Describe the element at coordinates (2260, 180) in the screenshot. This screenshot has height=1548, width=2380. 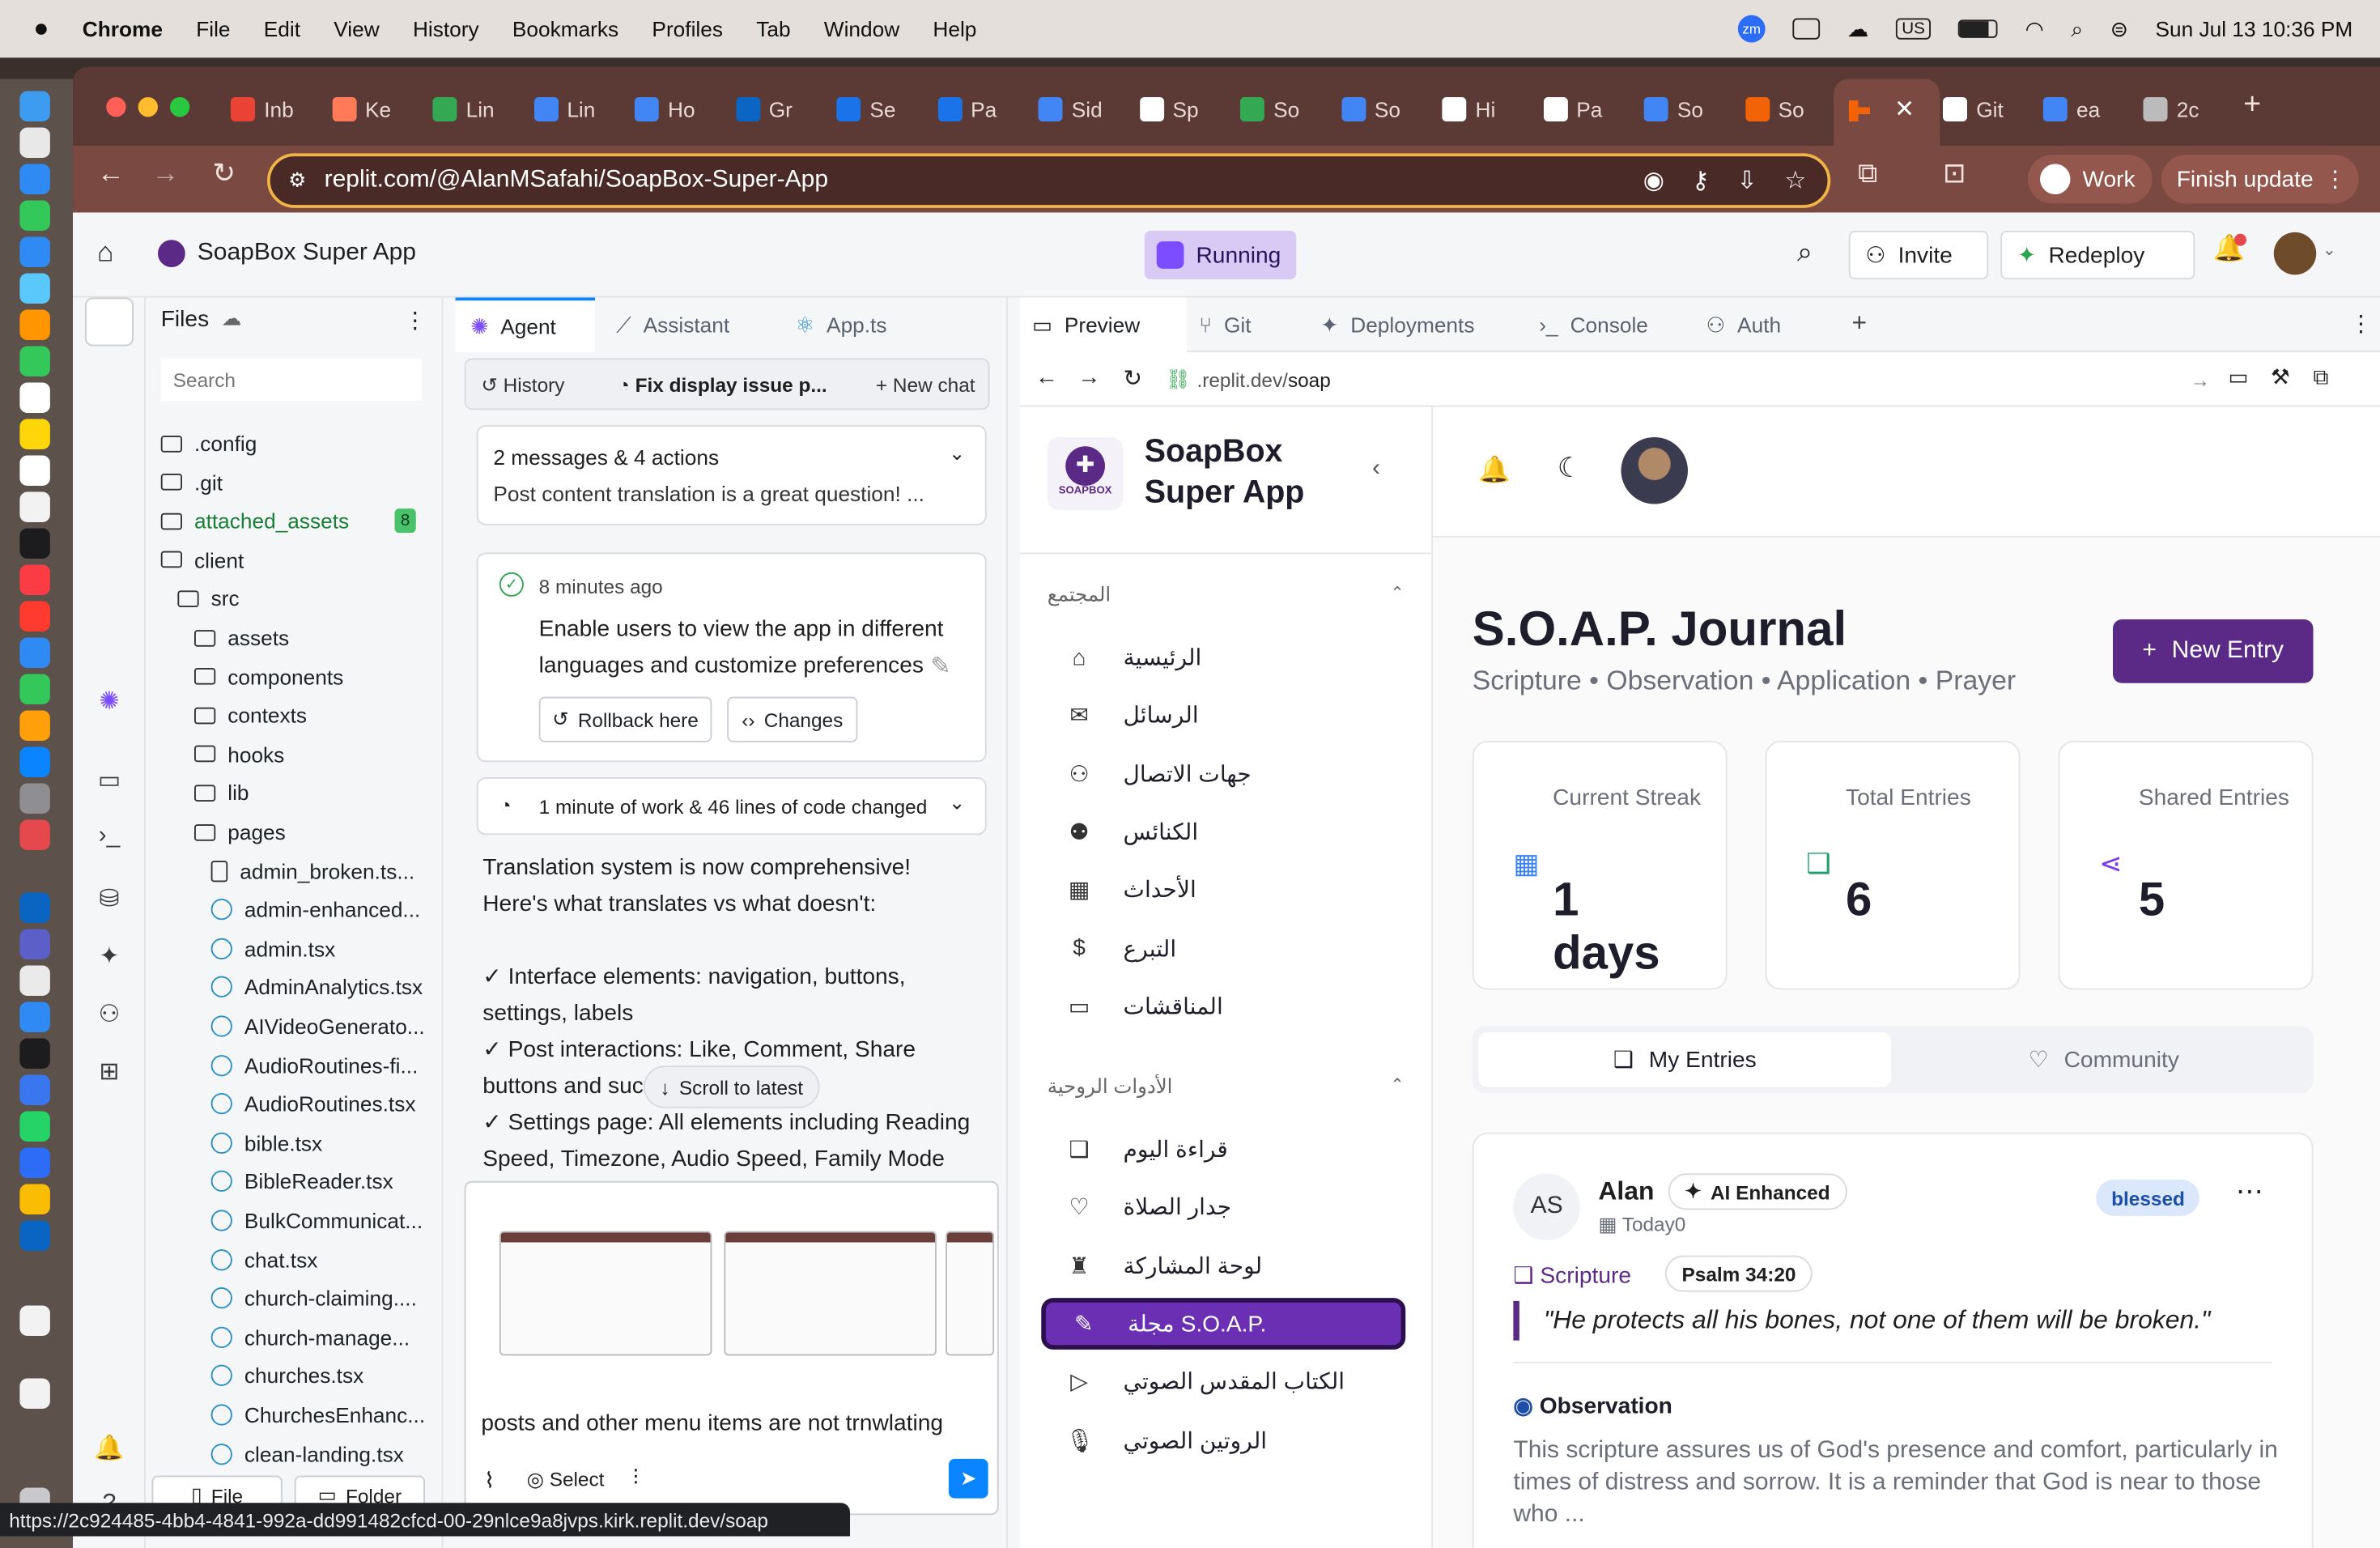
I see `finish-update-button: Finish update ⋮` at that location.